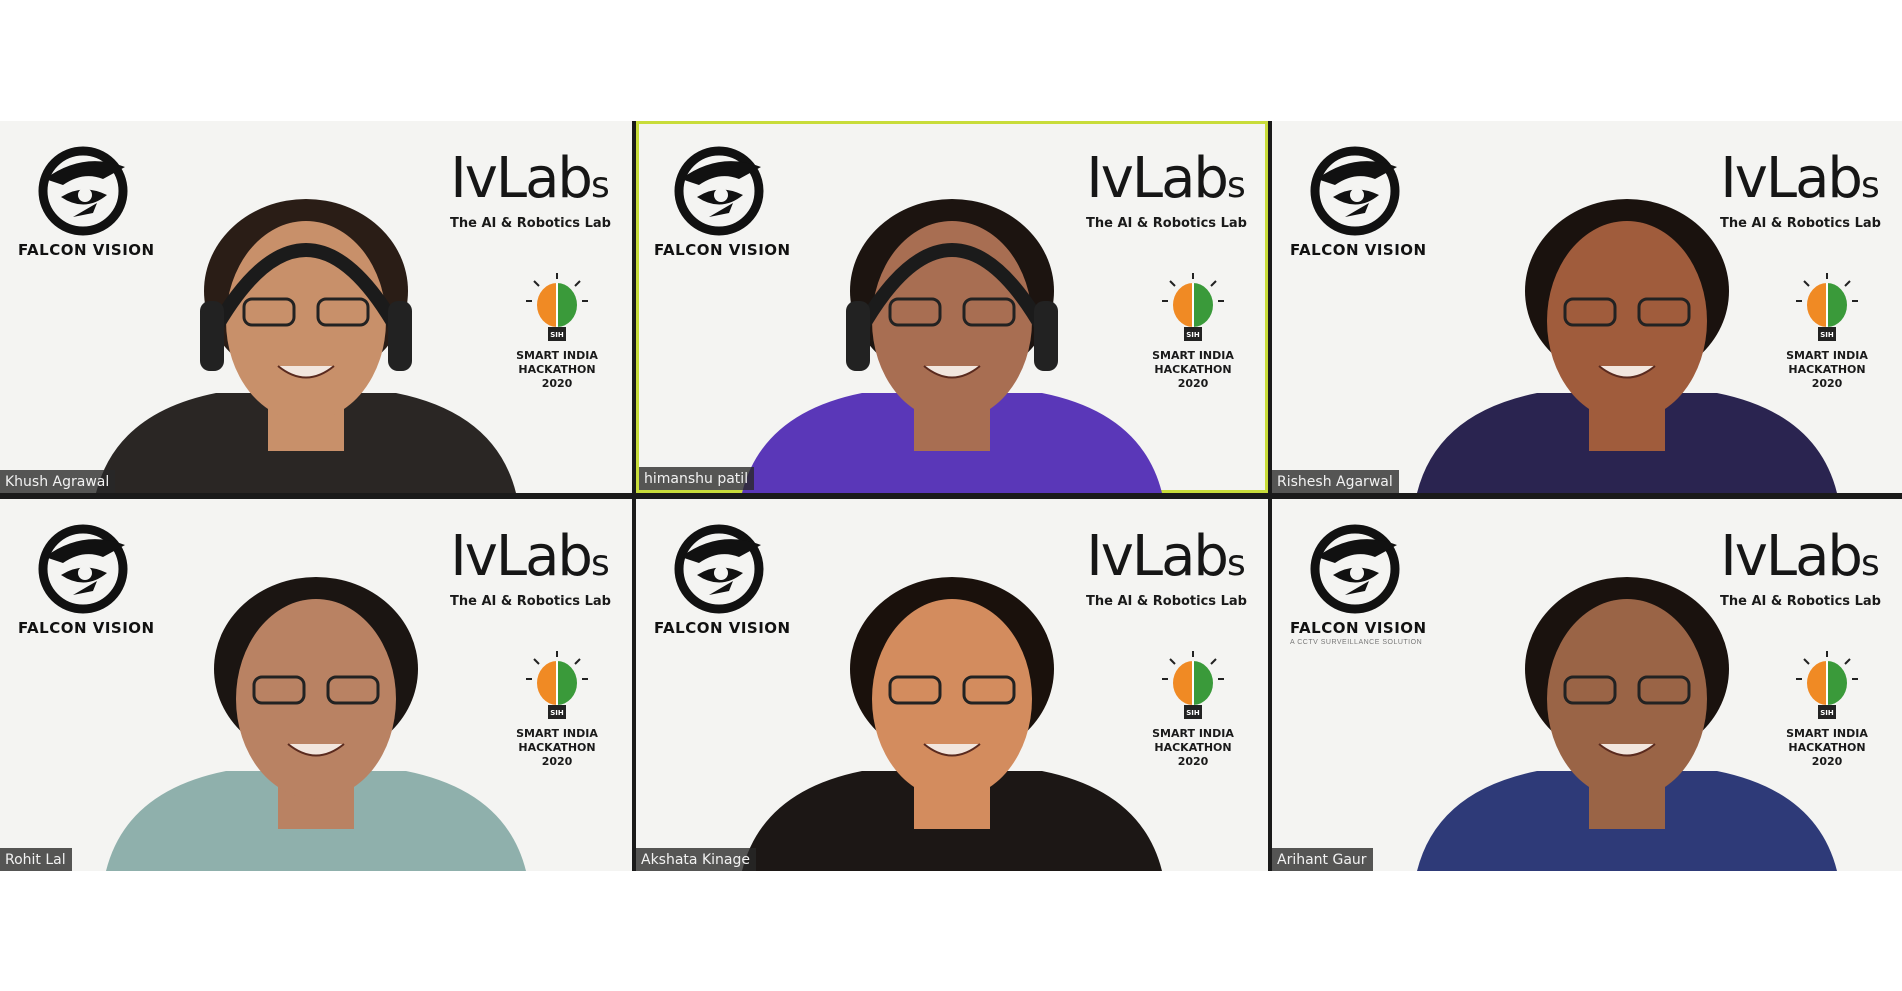  I want to click on participant-name-label: Akshata Kinage, so click(696, 859).